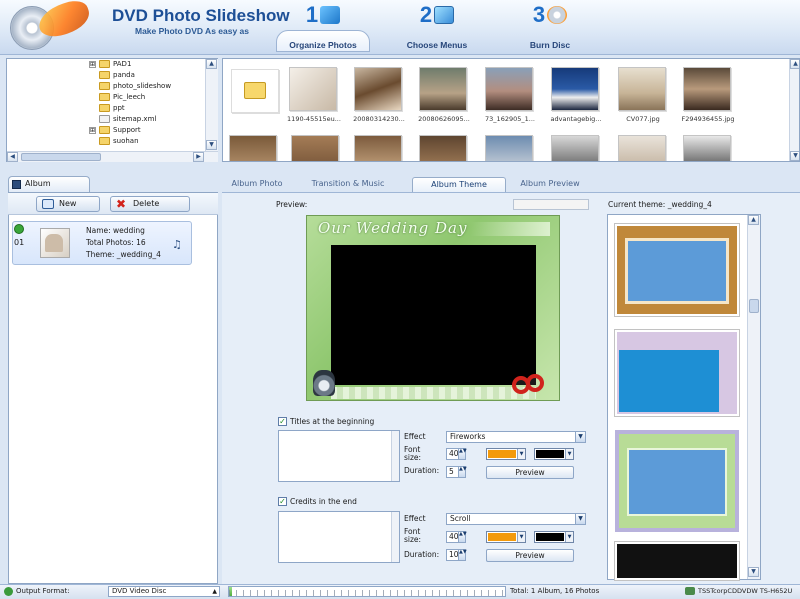 This screenshot has width=800, height=599. What do you see at coordinates (530, 555) in the screenshot?
I see `credits-preview-button: Preview` at bounding box center [530, 555].